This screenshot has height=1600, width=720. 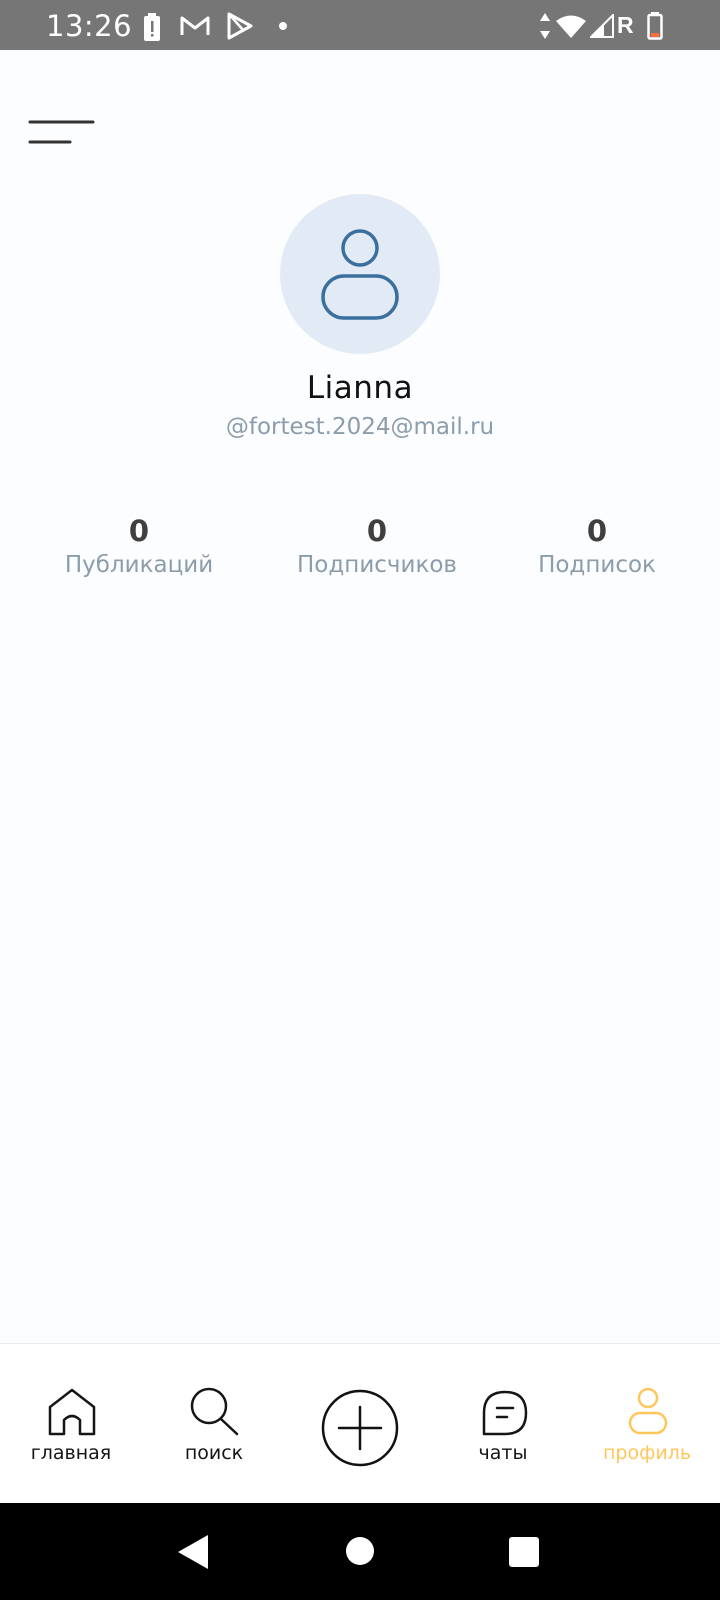 I want to click on user-icon, so click(x=360, y=274).